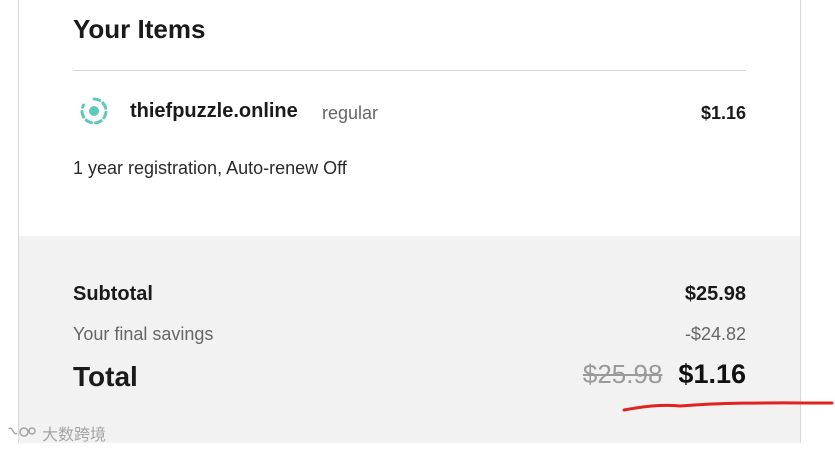 This screenshot has height=450, width=835. I want to click on subtotal-label: Subtotal, so click(113, 294).